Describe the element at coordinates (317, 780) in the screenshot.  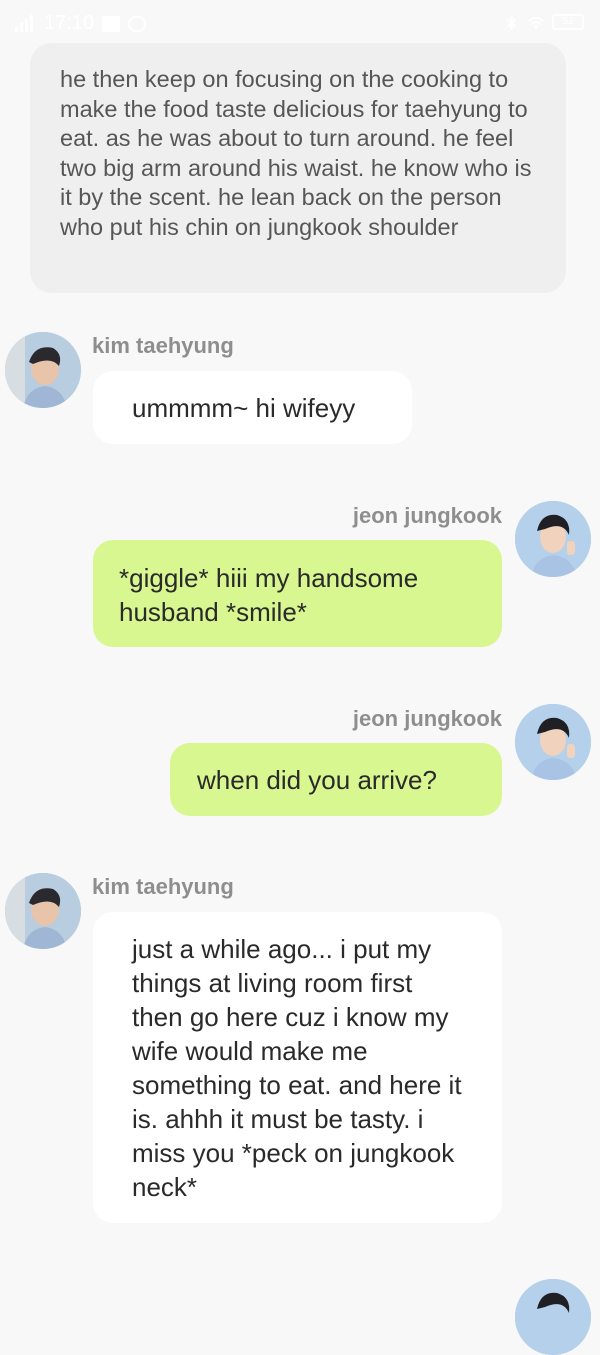
I see `message-text: when did you arrive?` at that location.